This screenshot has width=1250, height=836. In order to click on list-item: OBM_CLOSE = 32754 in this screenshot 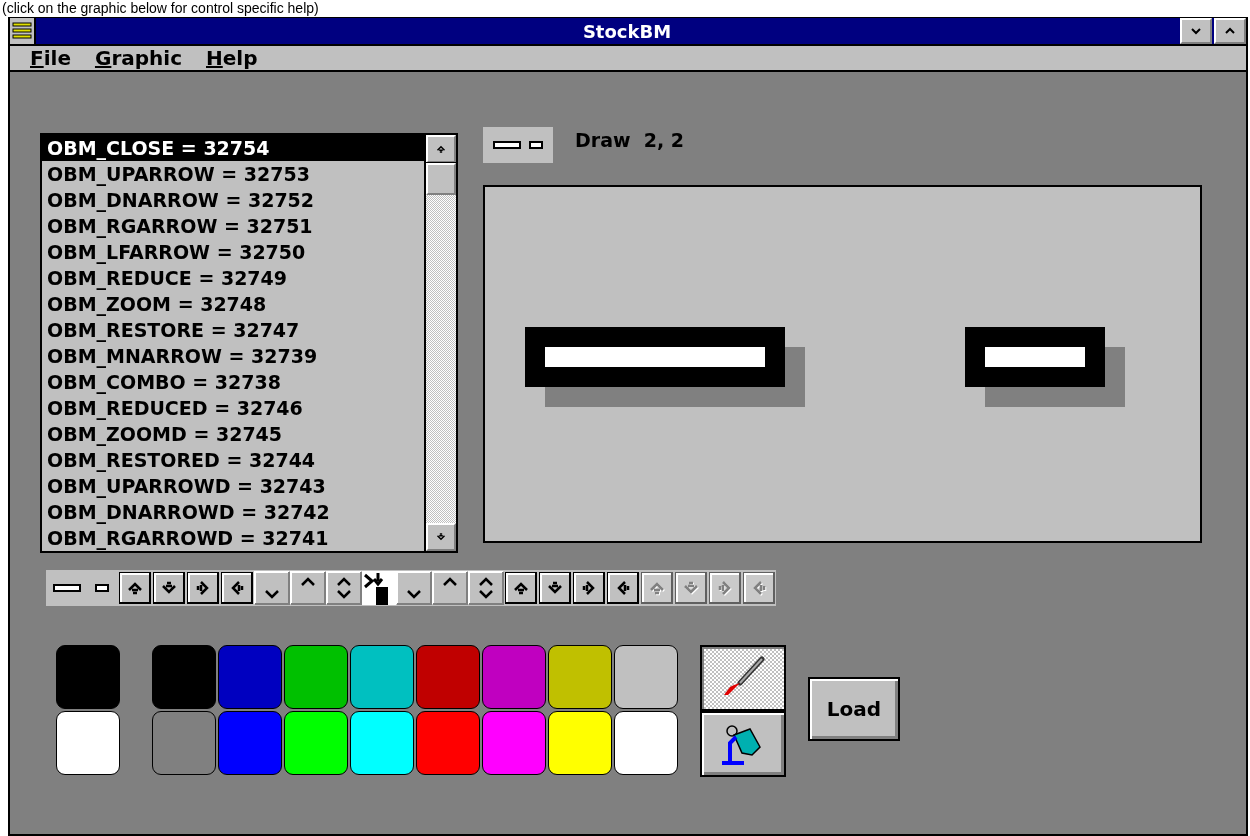, I will do `click(233, 148)`.